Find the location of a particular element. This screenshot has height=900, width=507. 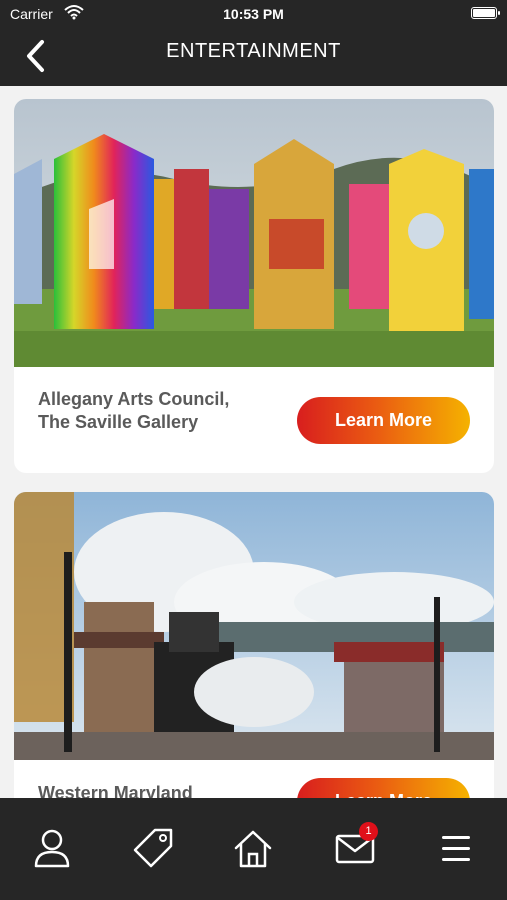

status-bar: Carrier 10:53 PM is located at coordinates (253, 14).